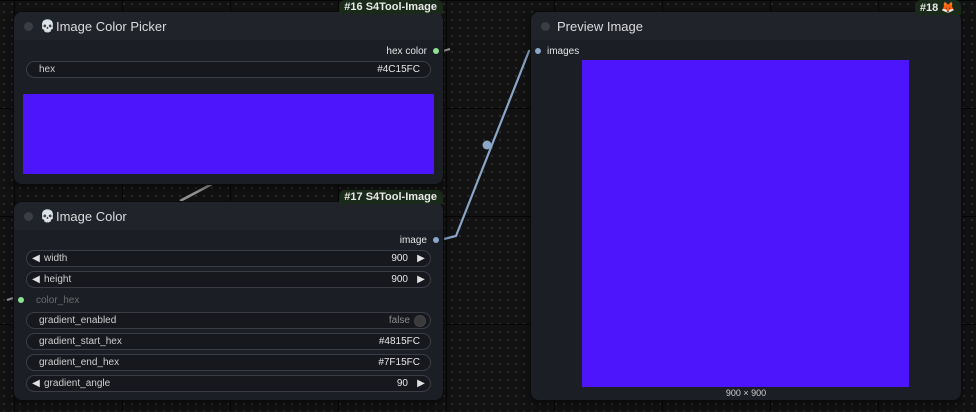 The height and width of the screenshot is (412, 976). Describe the element at coordinates (47, 69) in the screenshot. I see `hex-label: hex` at that location.